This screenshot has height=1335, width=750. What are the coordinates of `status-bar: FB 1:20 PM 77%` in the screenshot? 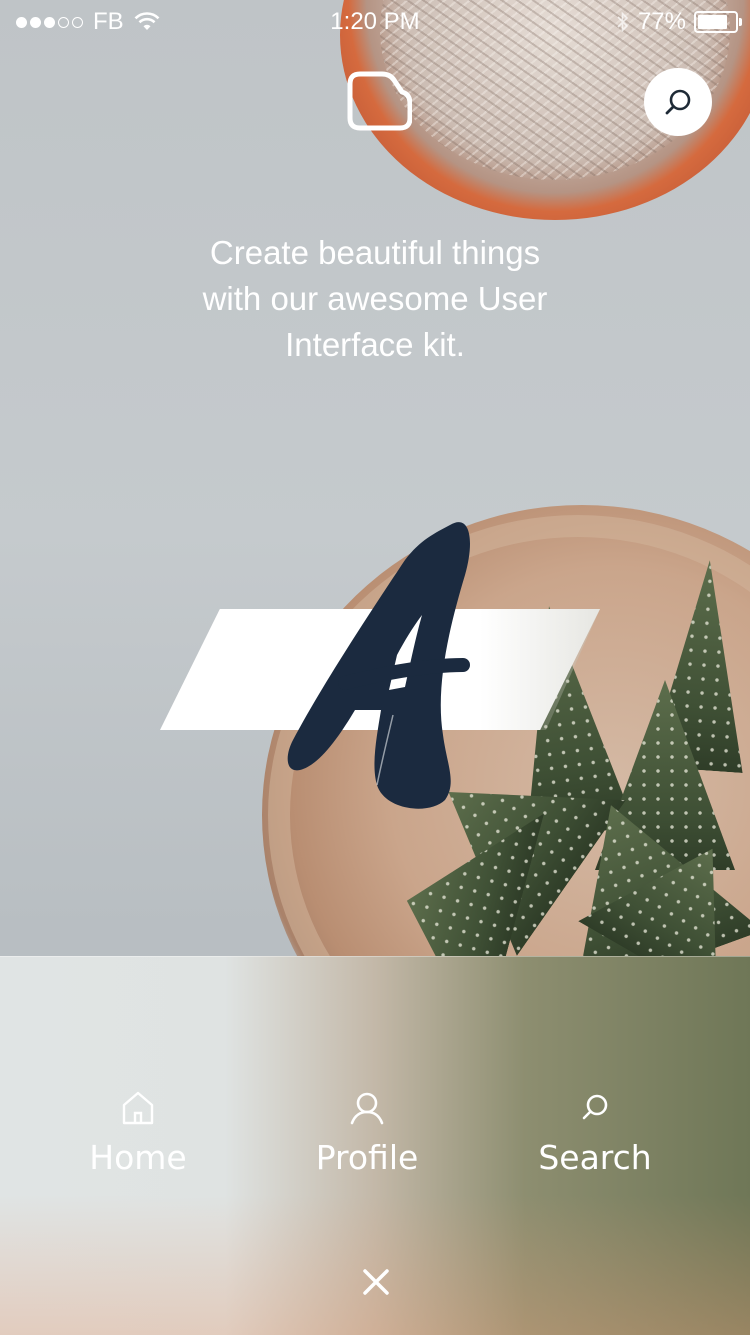 It's located at (375, 20).